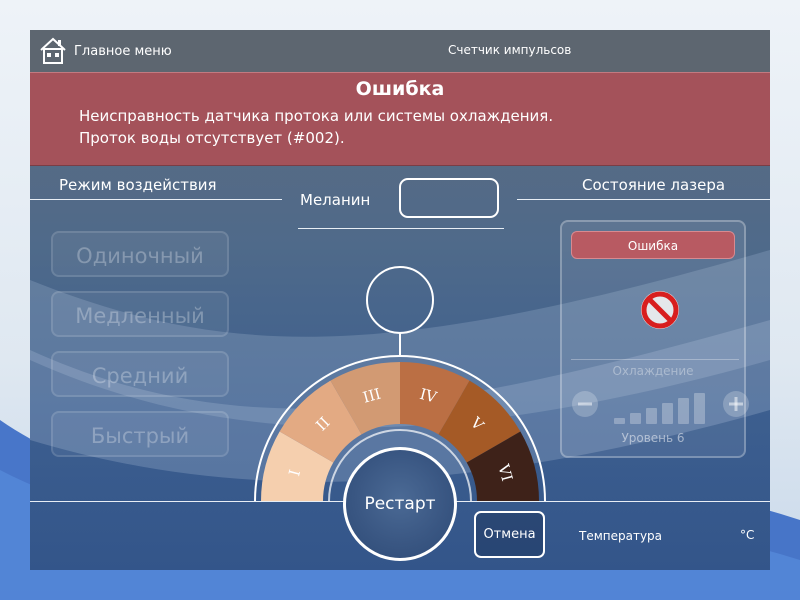 This screenshot has width=800, height=600. Describe the element at coordinates (400, 504) in the screenshot. I see `restart-button: Рестарт` at that location.